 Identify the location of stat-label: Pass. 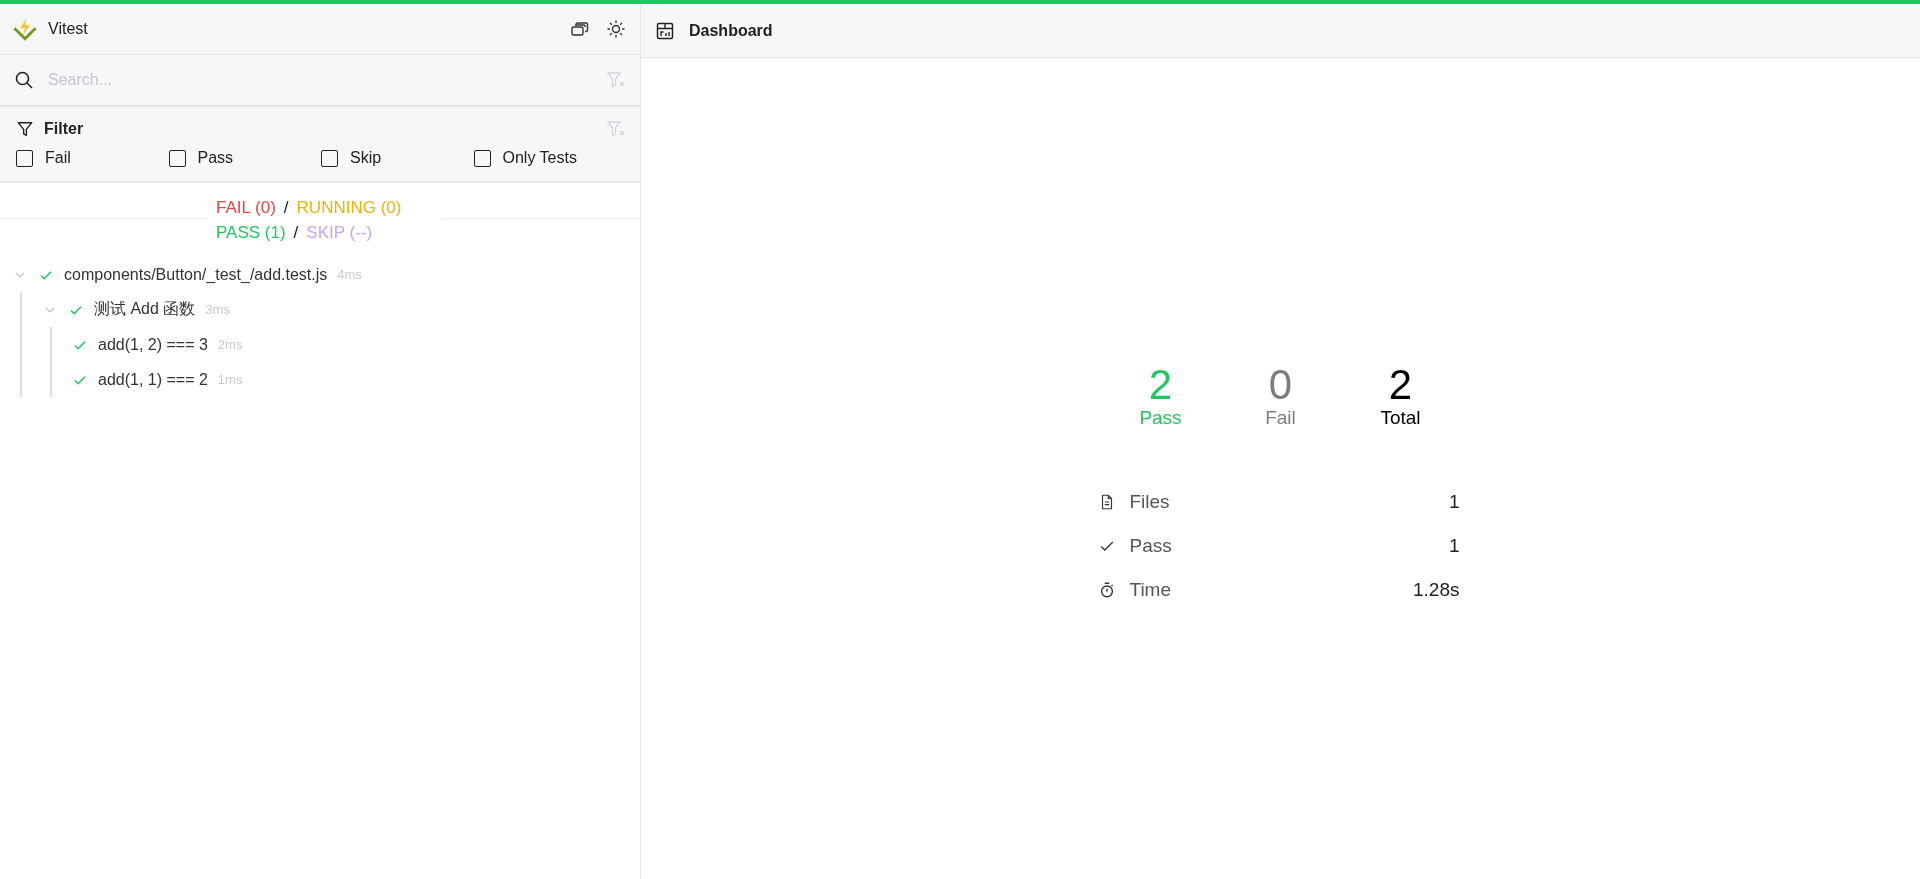
(1150, 546).